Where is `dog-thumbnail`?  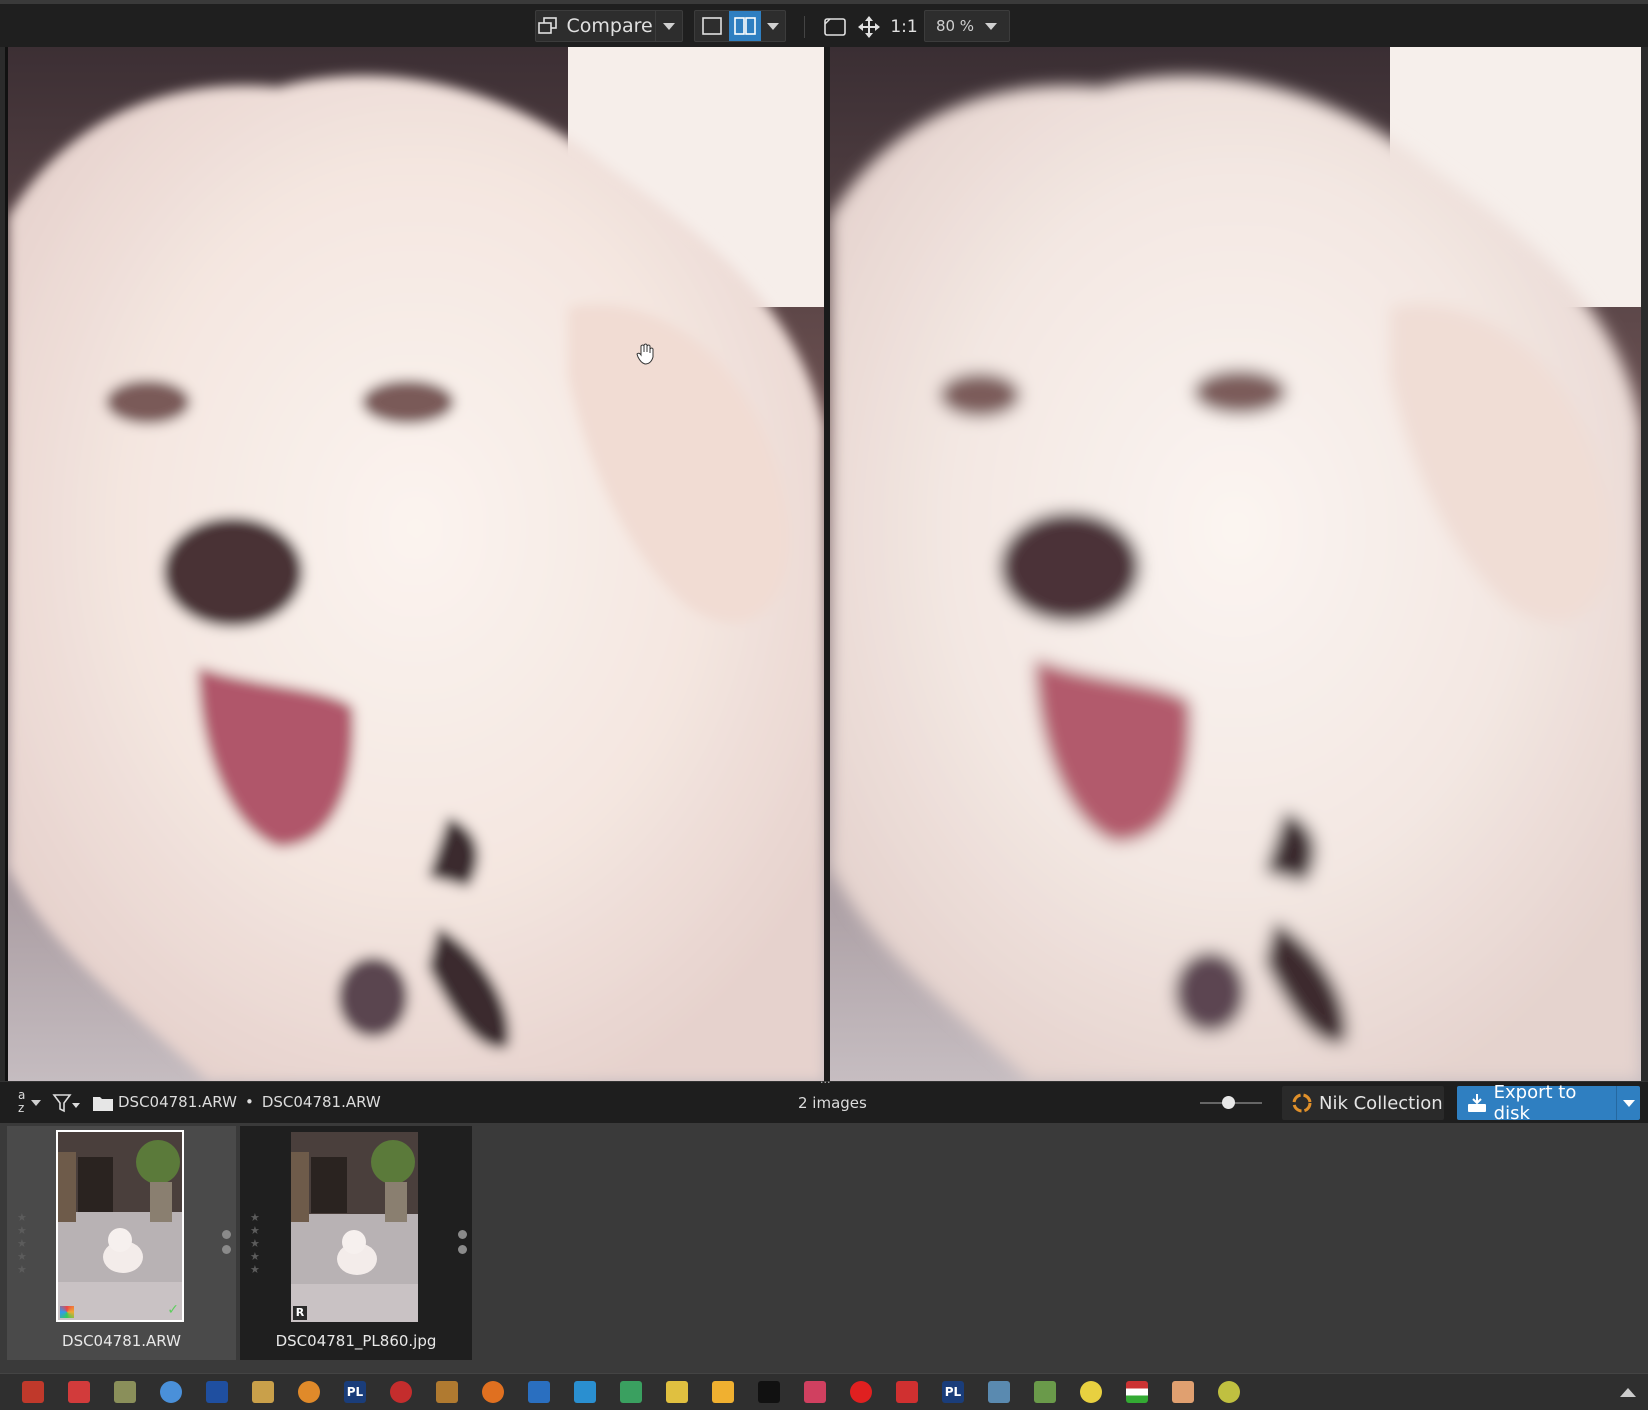 dog-thumbnail is located at coordinates (354, 1227).